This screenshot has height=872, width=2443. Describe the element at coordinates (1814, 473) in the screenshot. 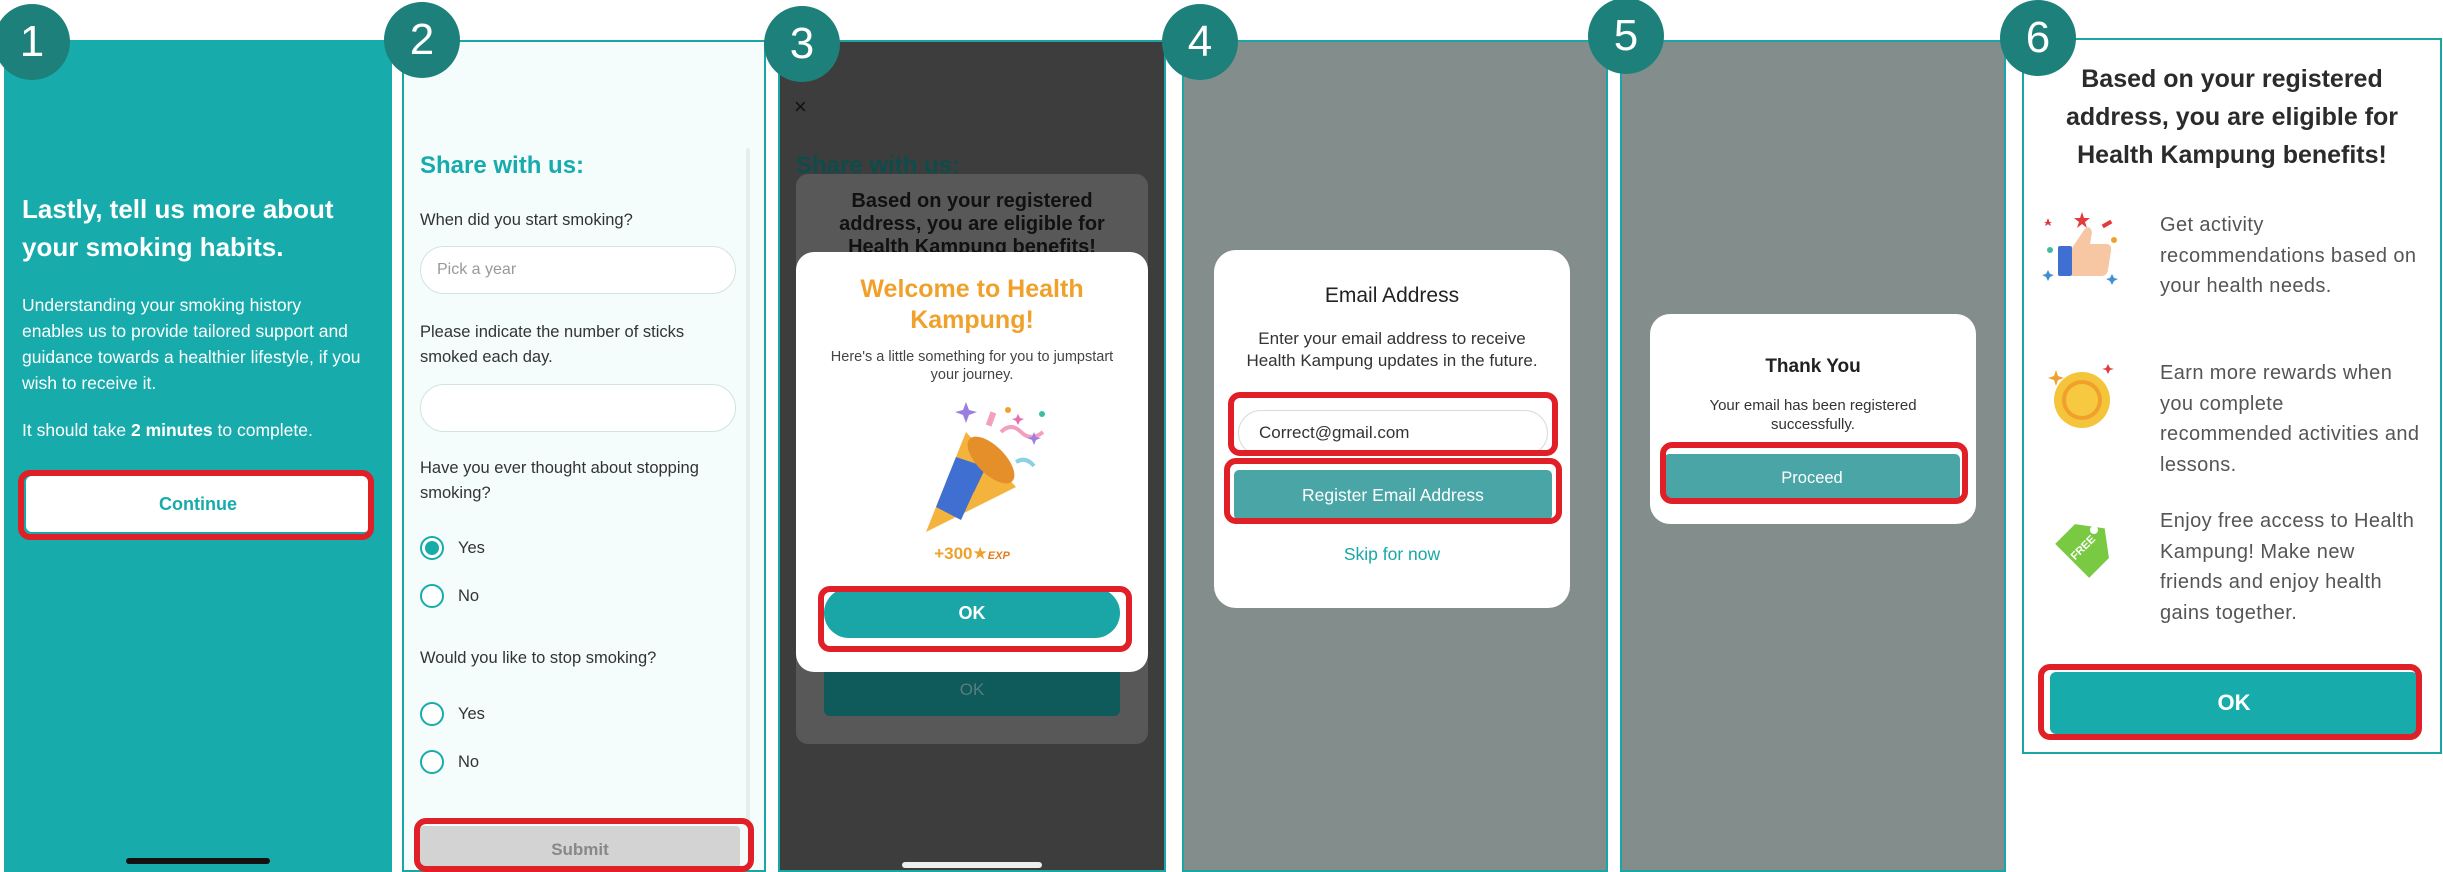

I see `highlight-proceed` at that location.